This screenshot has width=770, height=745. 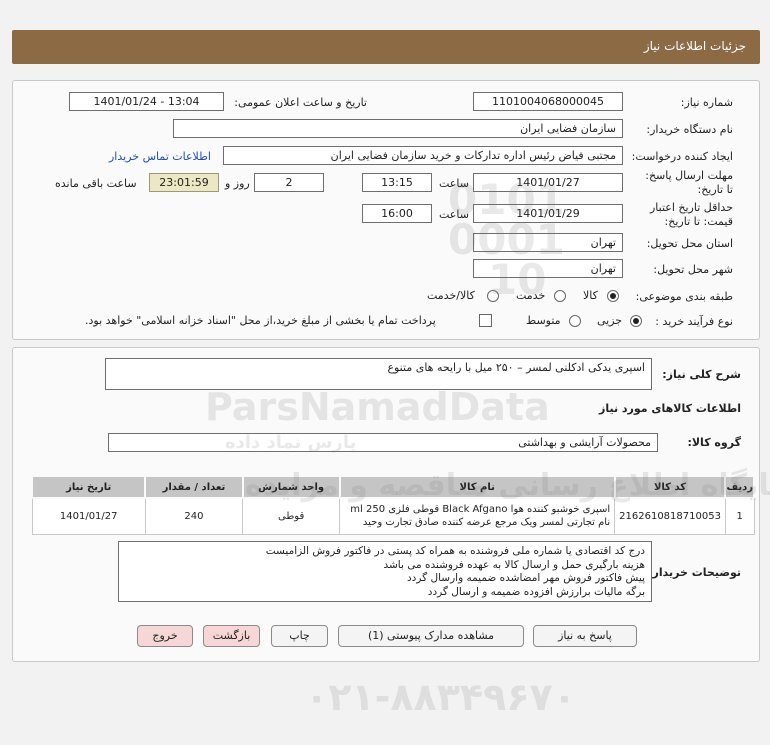 What do you see at coordinates (684, 296) in the screenshot?
I see `category-label: طبقه بندی موضوعی:` at bounding box center [684, 296].